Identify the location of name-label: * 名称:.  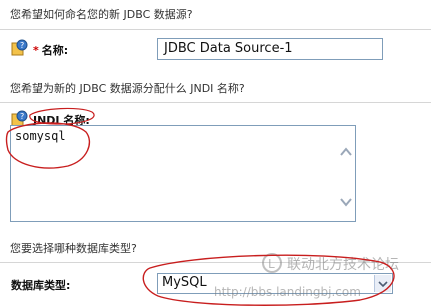
(50, 50).